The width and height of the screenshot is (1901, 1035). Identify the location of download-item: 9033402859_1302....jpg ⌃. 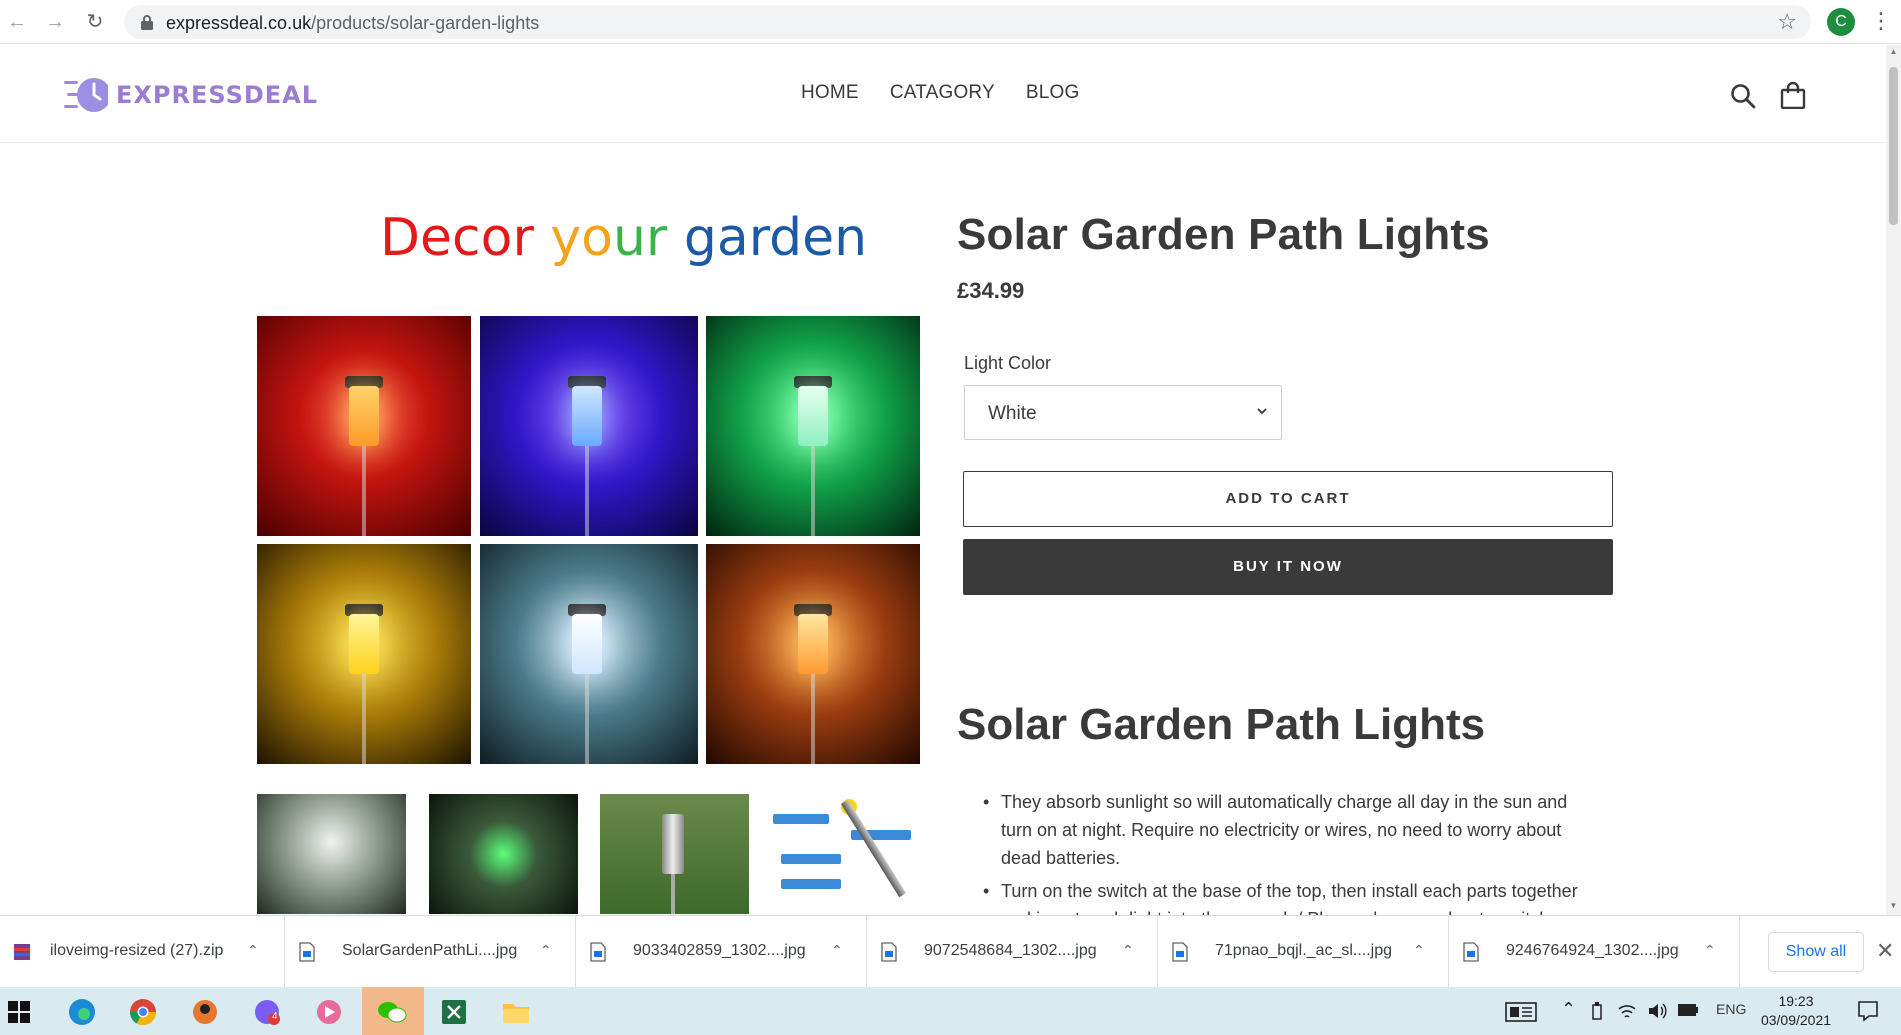
(721, 952).